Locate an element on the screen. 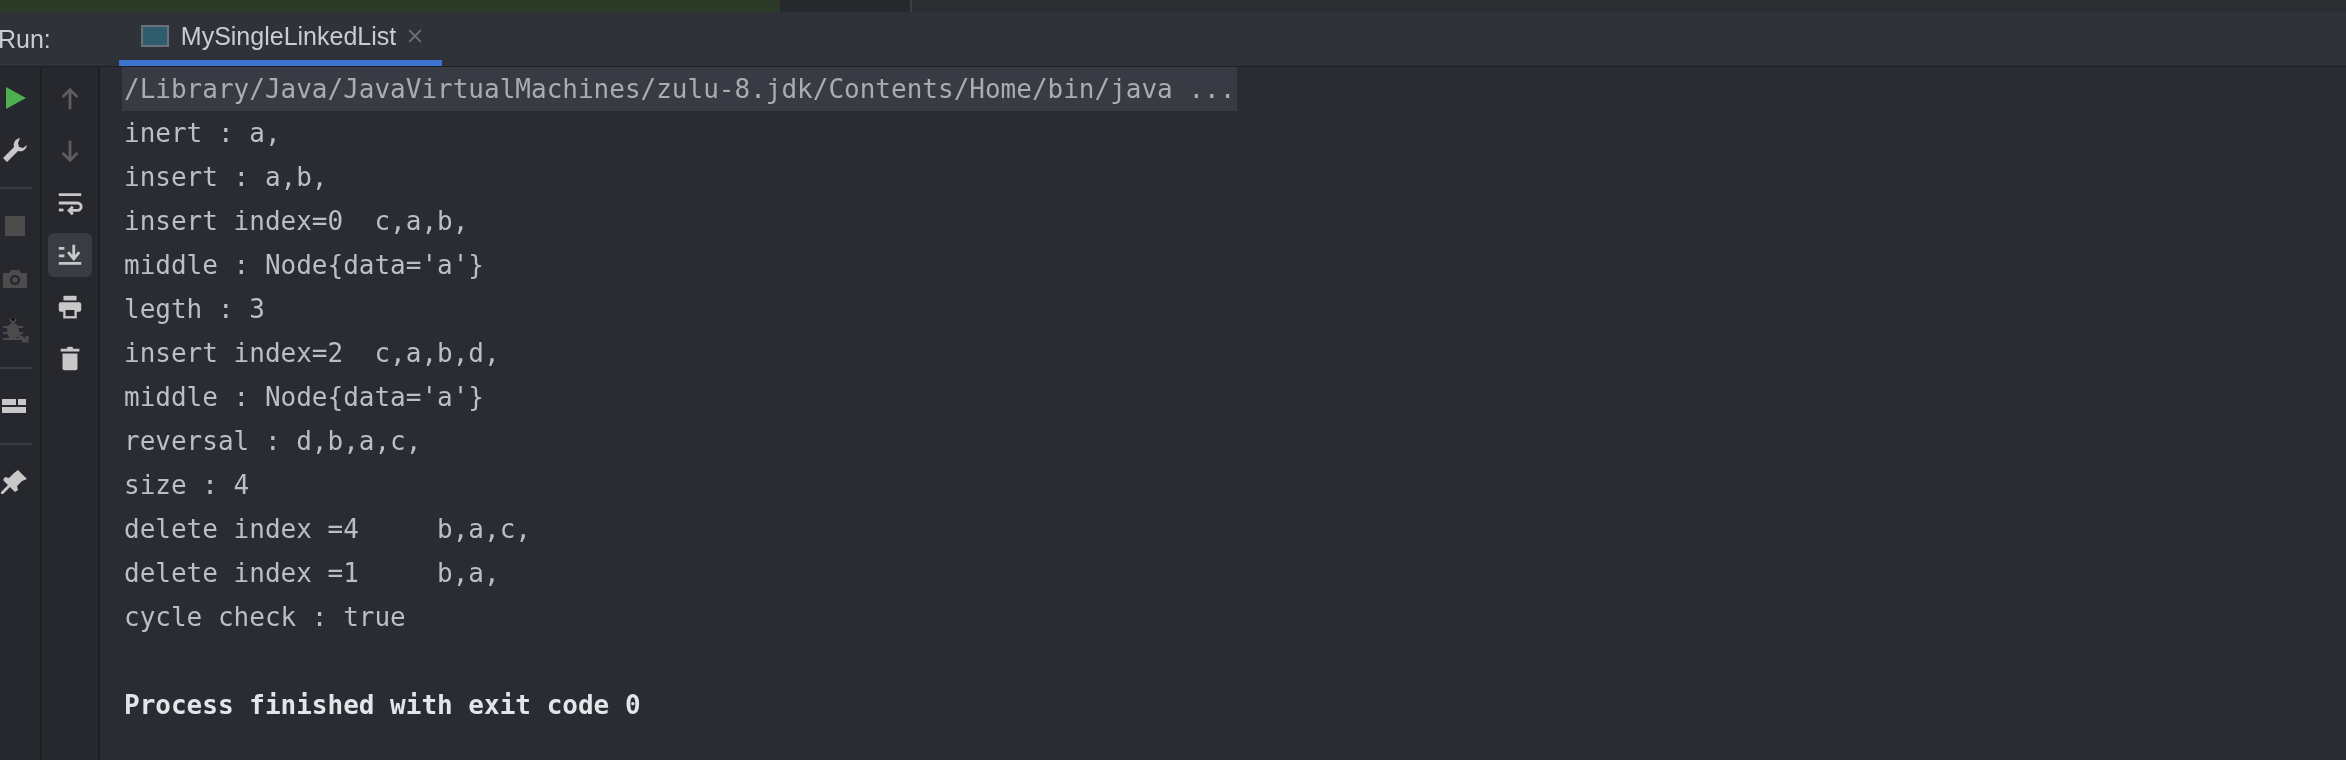  output-line: cycle check : true is located at coordinates (265, 617).